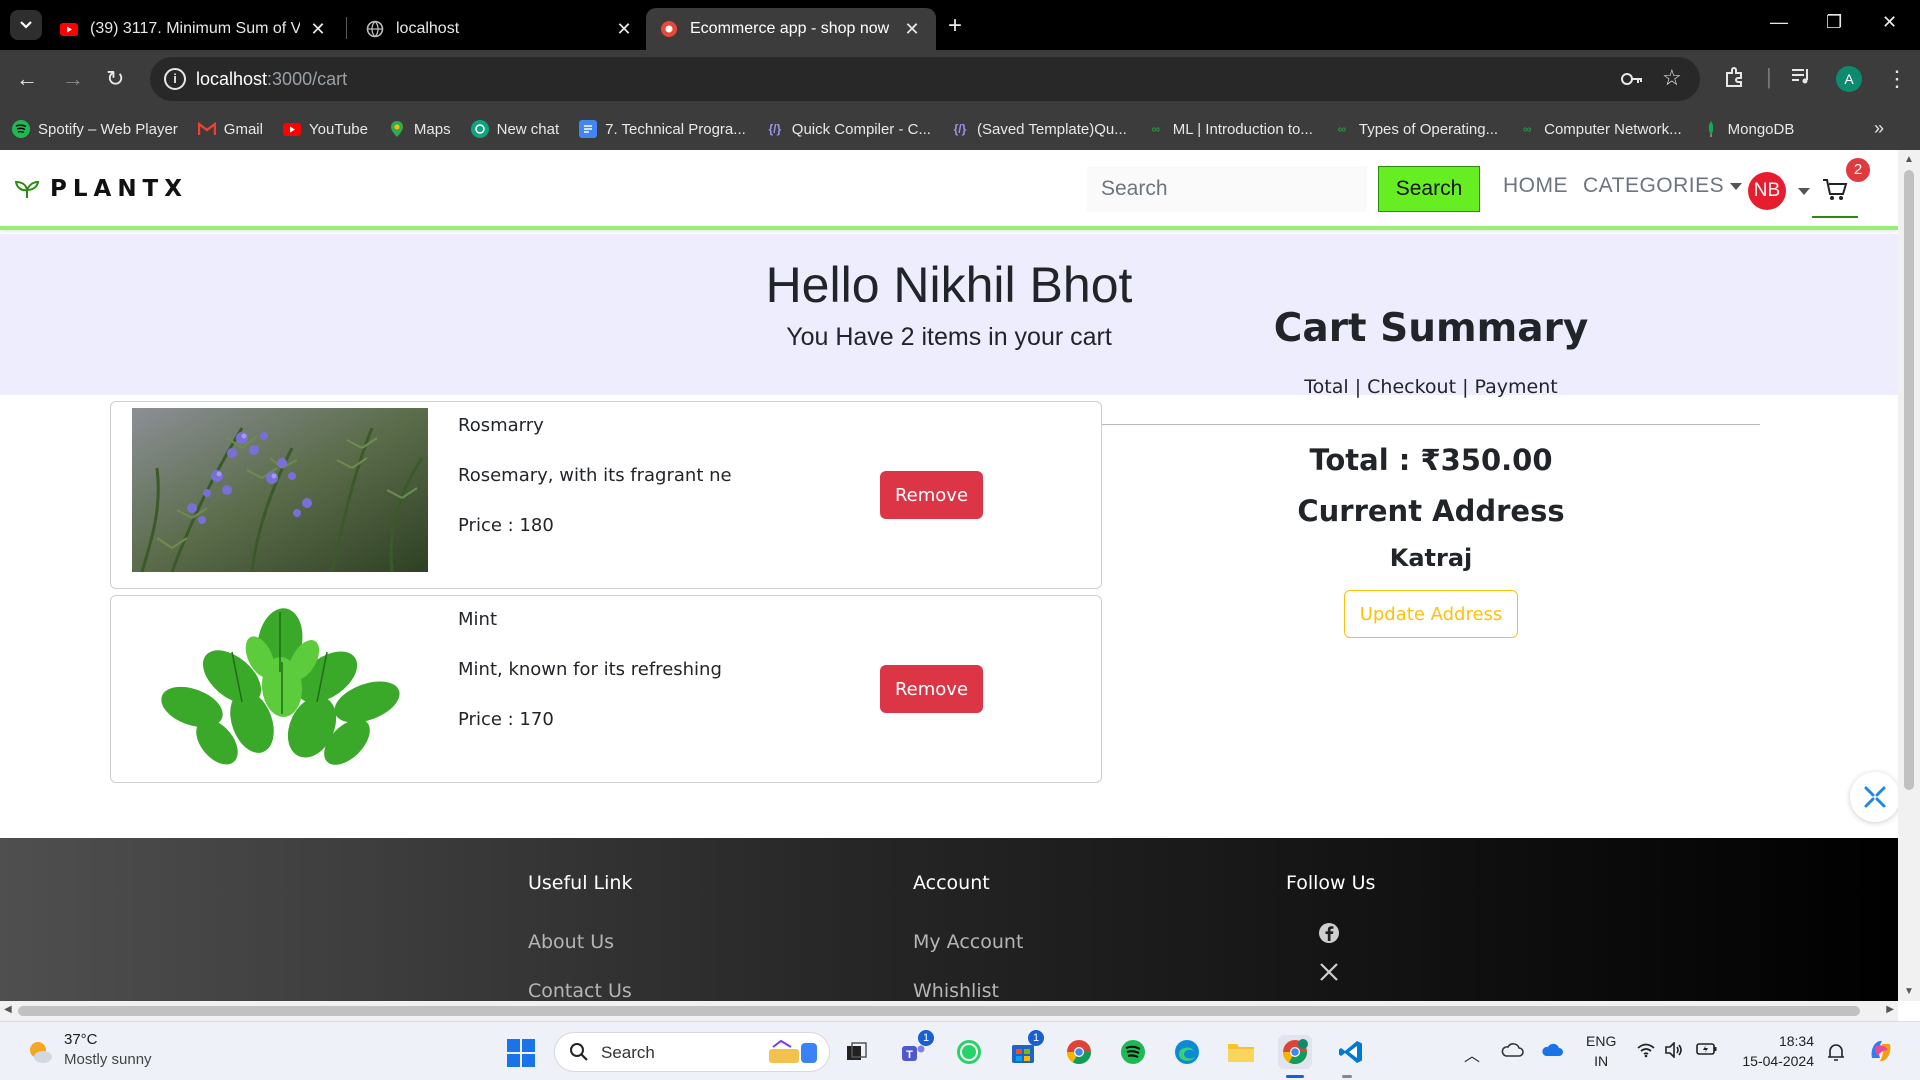  Describe the element at coordinates (1779, 22) in the screenshot. I see `minimize-icon: —` at that location.